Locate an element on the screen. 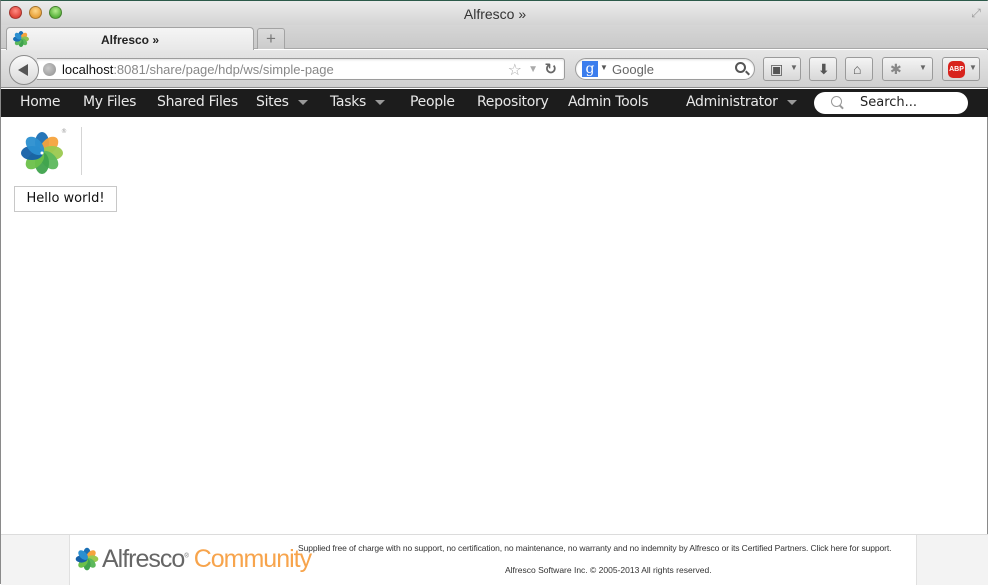  logo-divider is located at coordinates (81, 151).